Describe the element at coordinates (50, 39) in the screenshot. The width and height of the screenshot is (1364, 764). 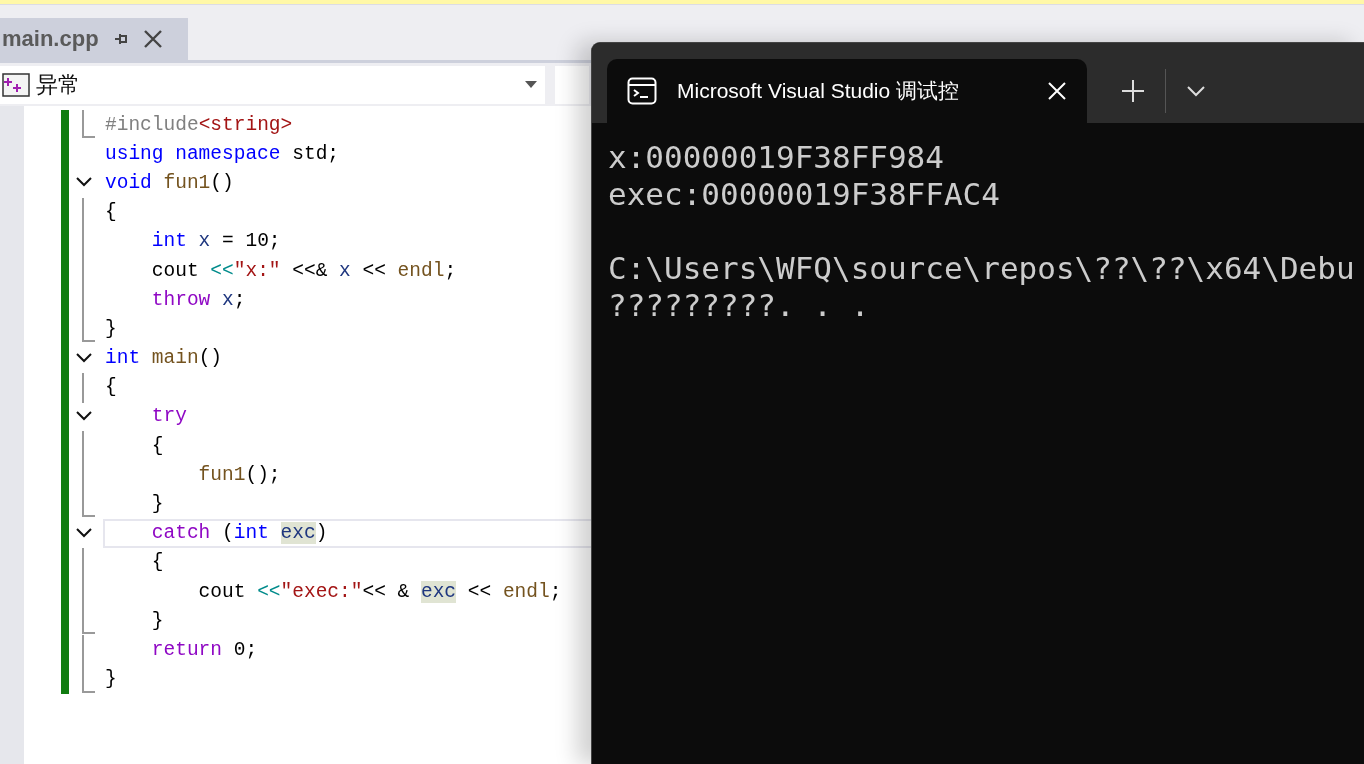
I see `tab-title: main.cpp` at that location.